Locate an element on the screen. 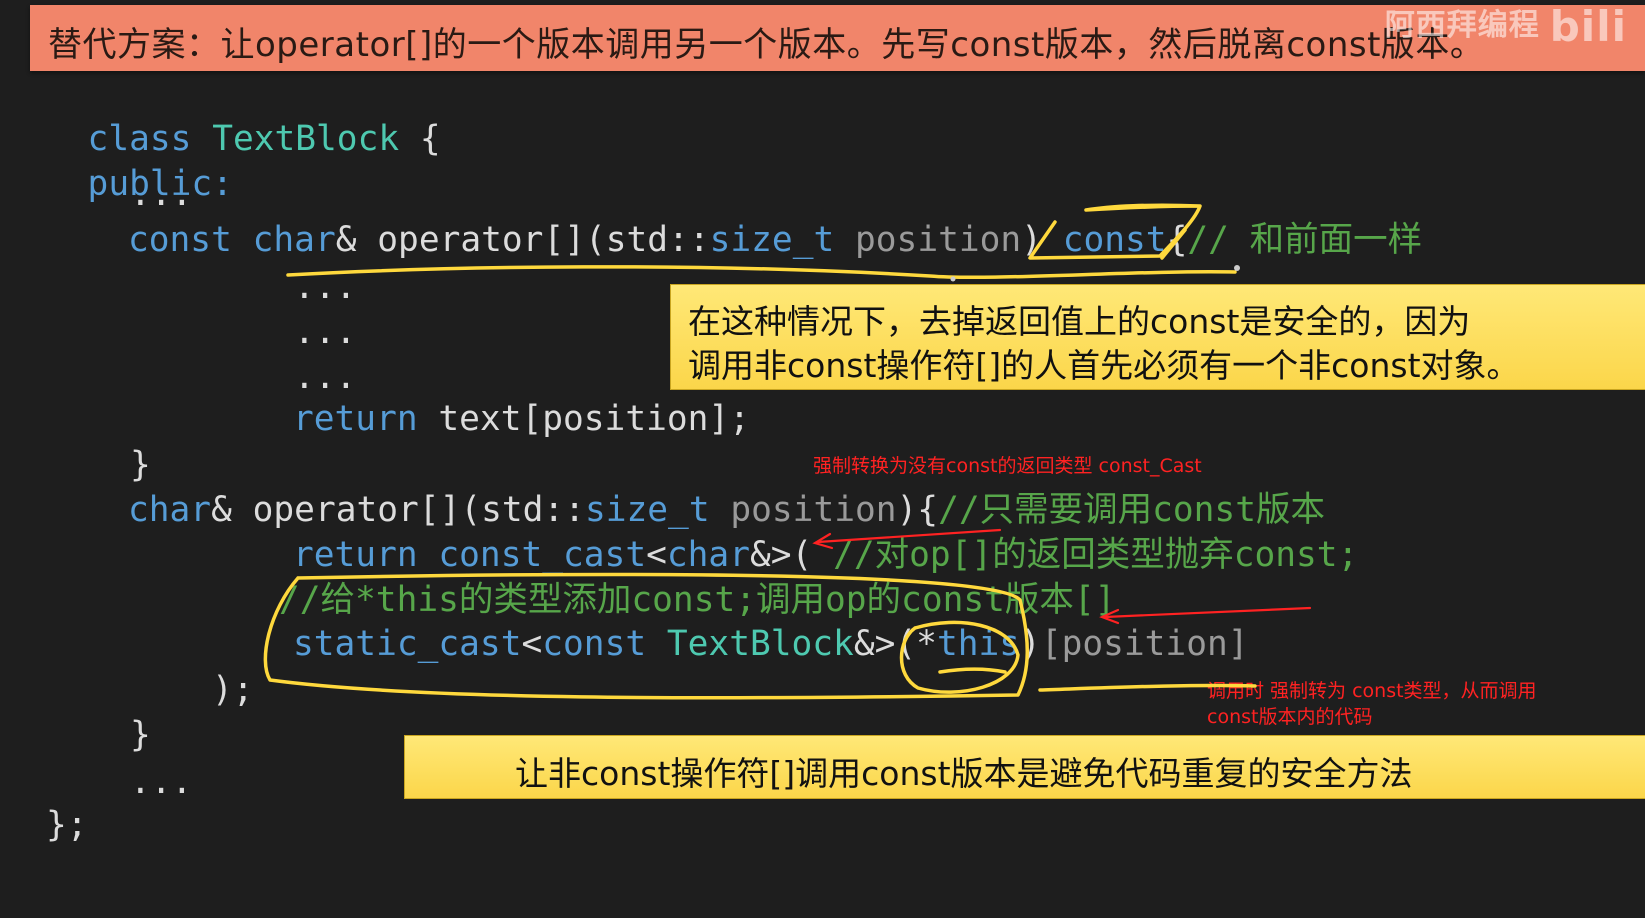 This screenshot has width=1645, height=918. bilibili-logo-icon: bili is located at coordinates (1588, 26).